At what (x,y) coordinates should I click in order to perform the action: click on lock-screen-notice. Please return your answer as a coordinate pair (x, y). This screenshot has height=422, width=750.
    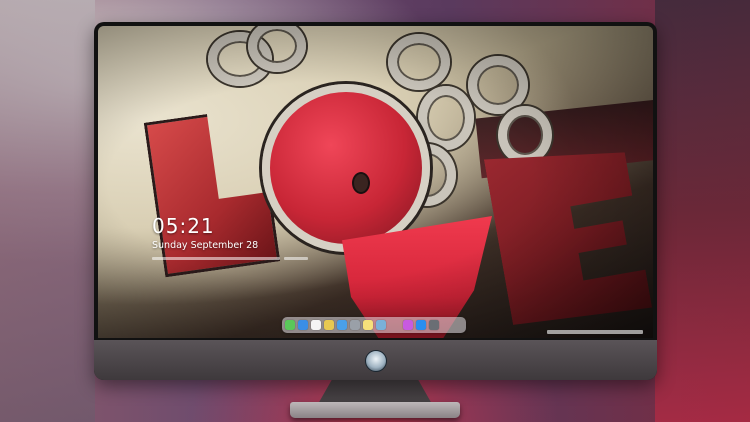
    Looking at the image, I should click on (230, 257).